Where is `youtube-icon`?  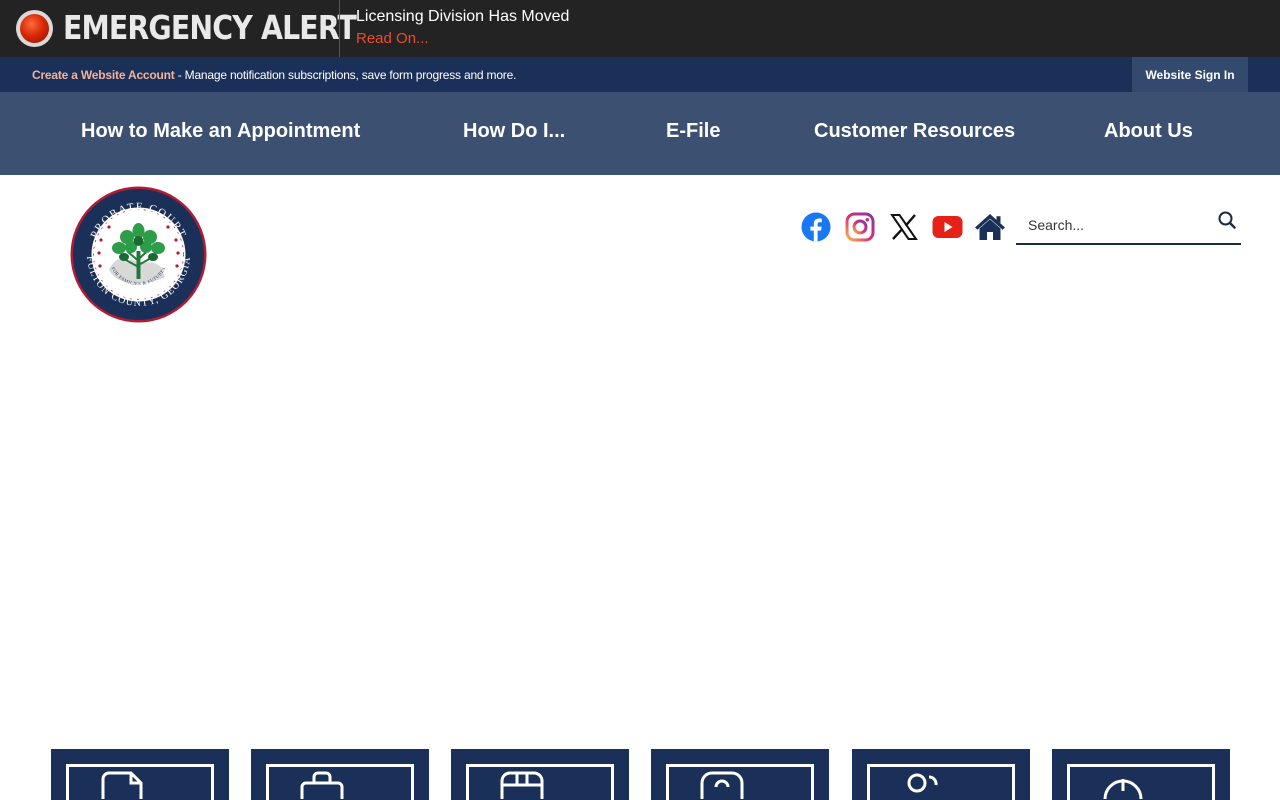 youtube-icon is located at coordinates (947, 227).